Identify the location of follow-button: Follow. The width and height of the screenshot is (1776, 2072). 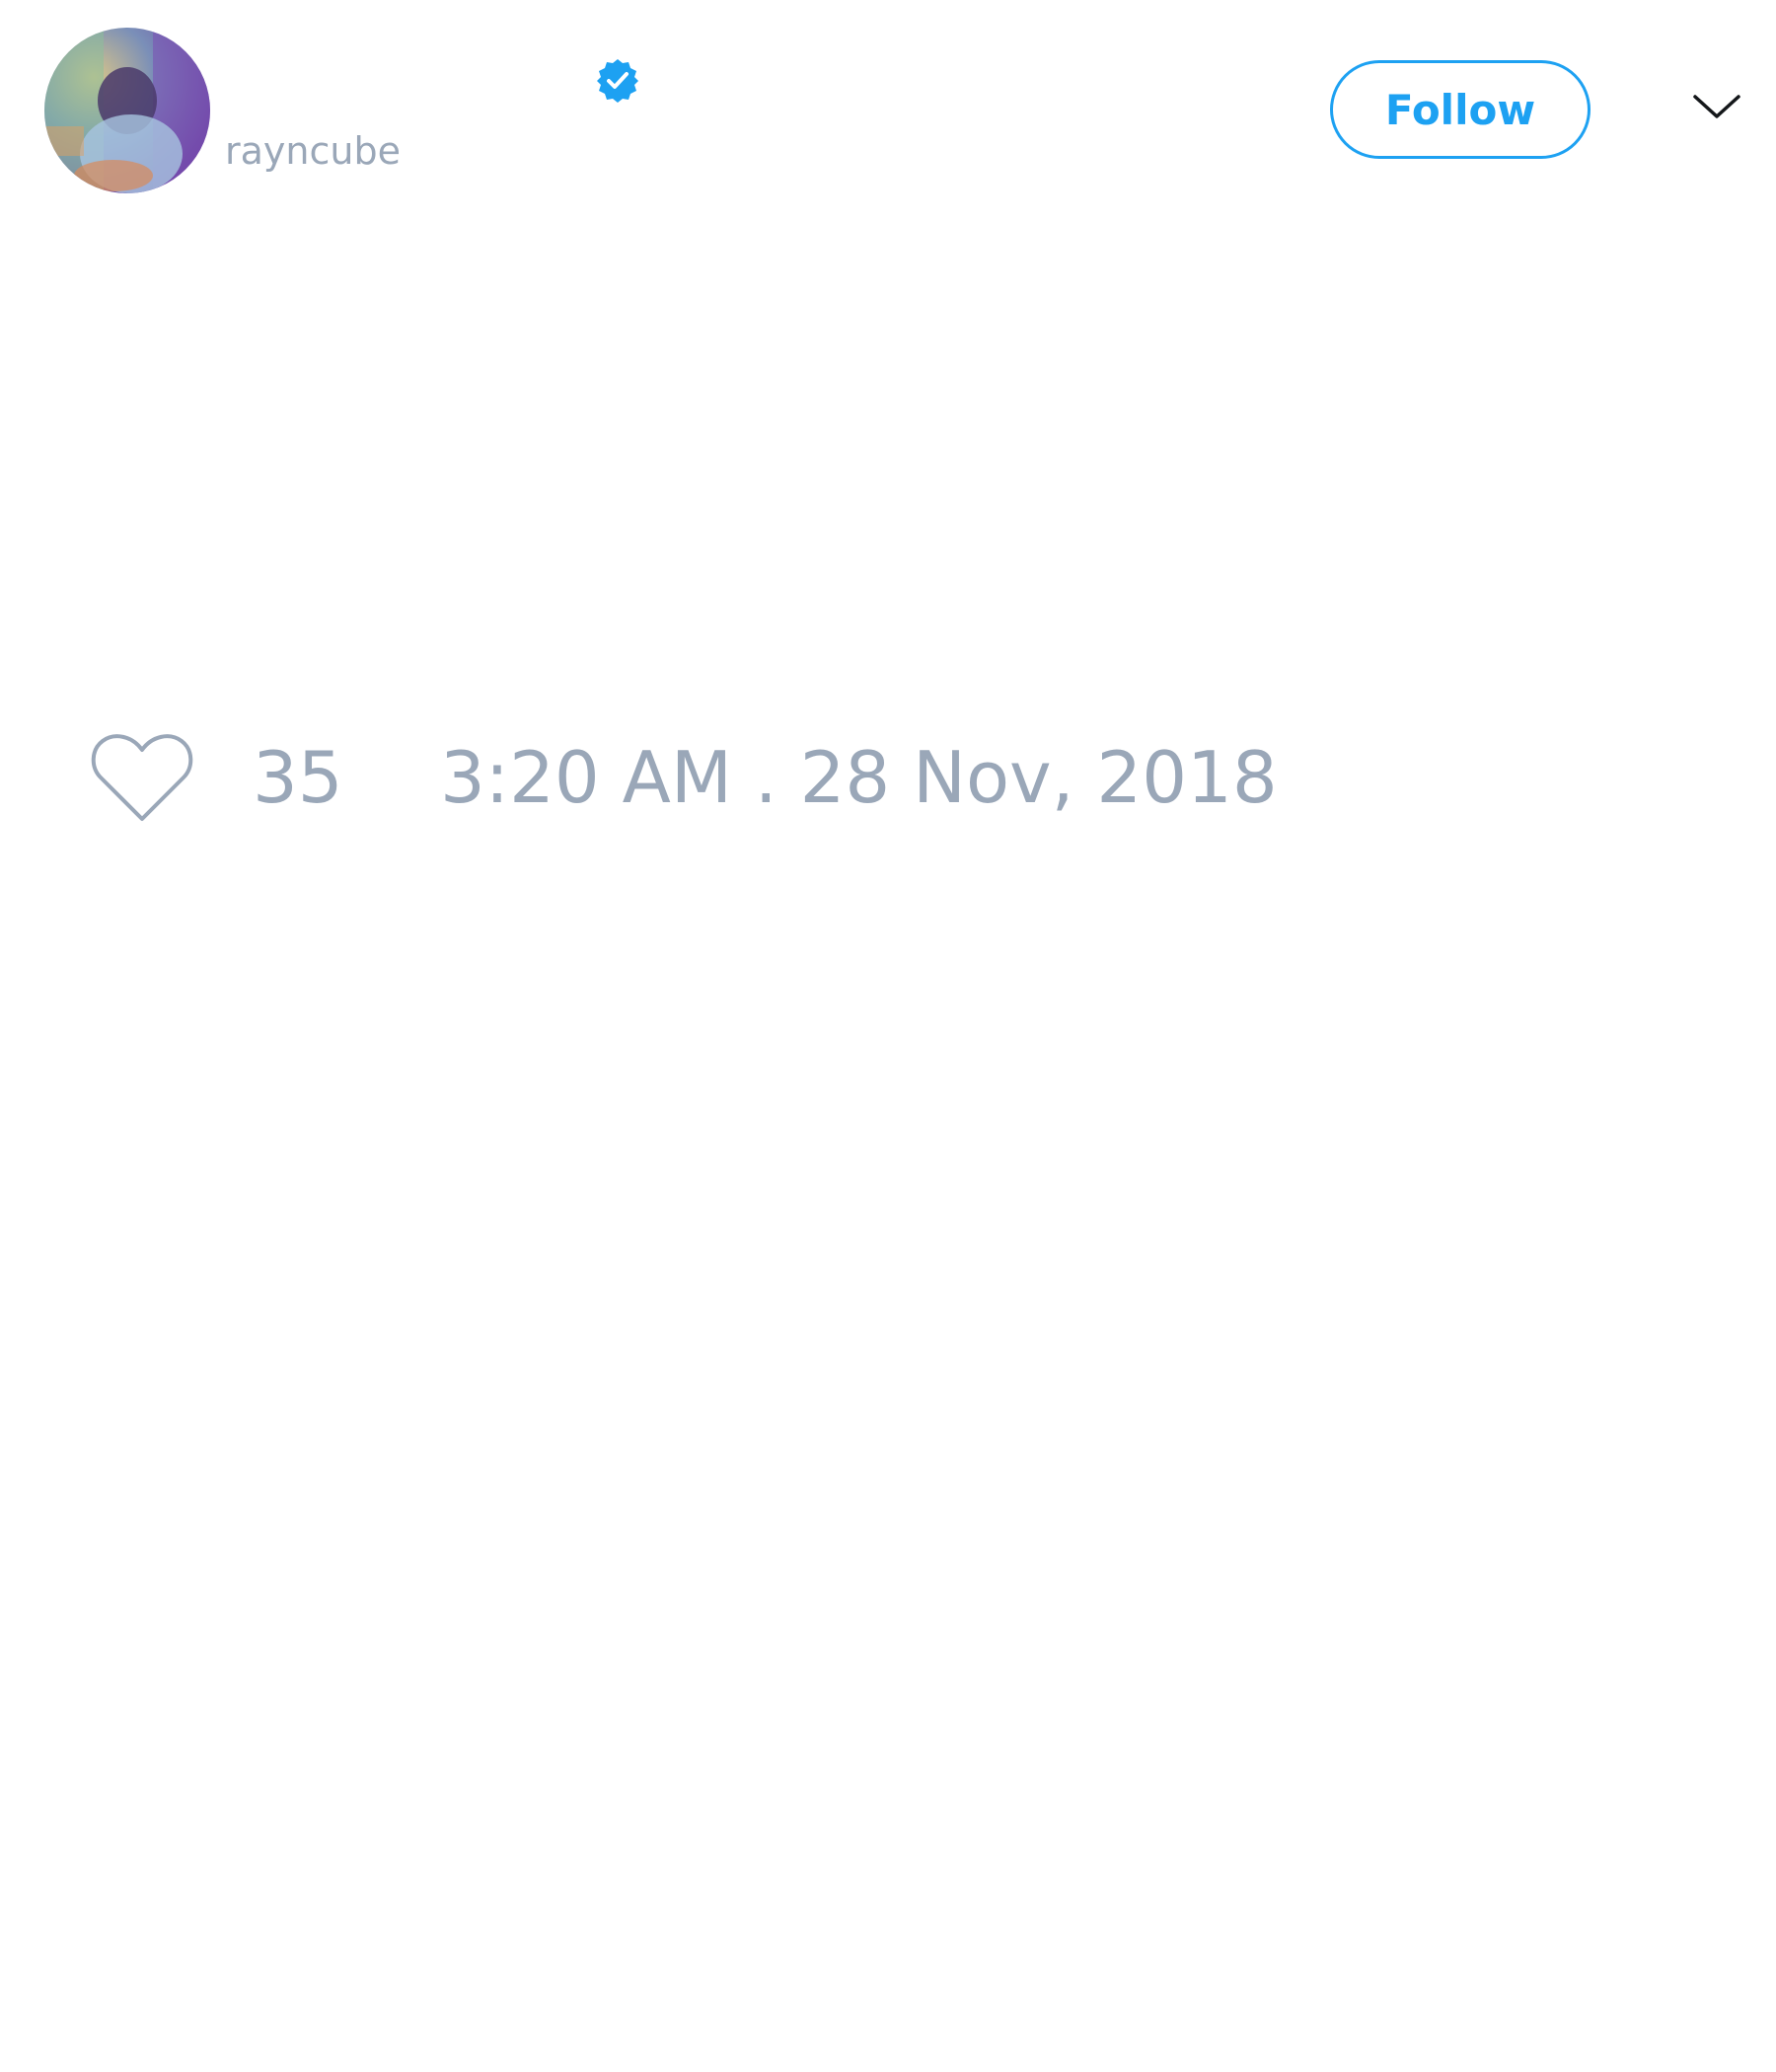
(1461, 110).